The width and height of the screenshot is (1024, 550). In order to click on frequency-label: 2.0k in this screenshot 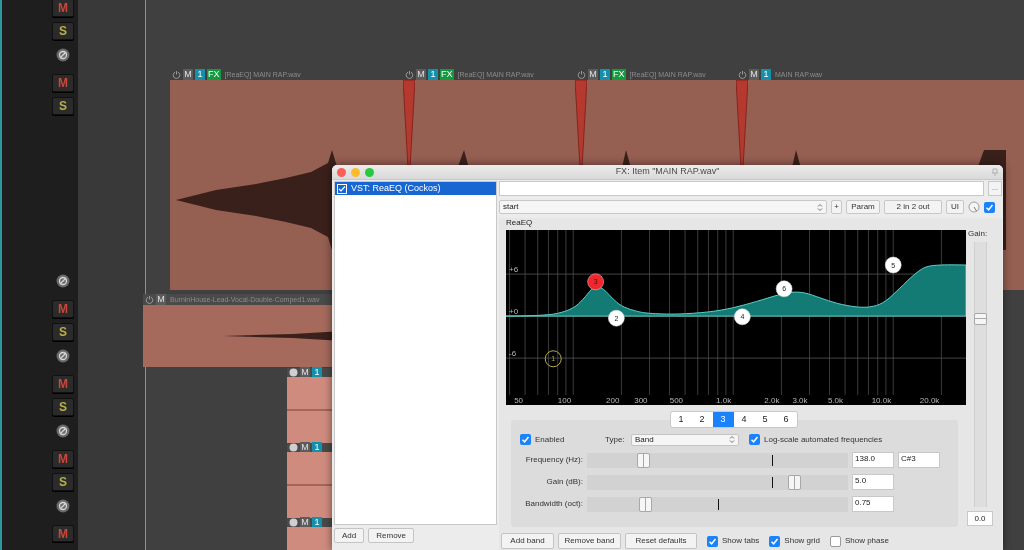, I will do `click(772, 400)`.